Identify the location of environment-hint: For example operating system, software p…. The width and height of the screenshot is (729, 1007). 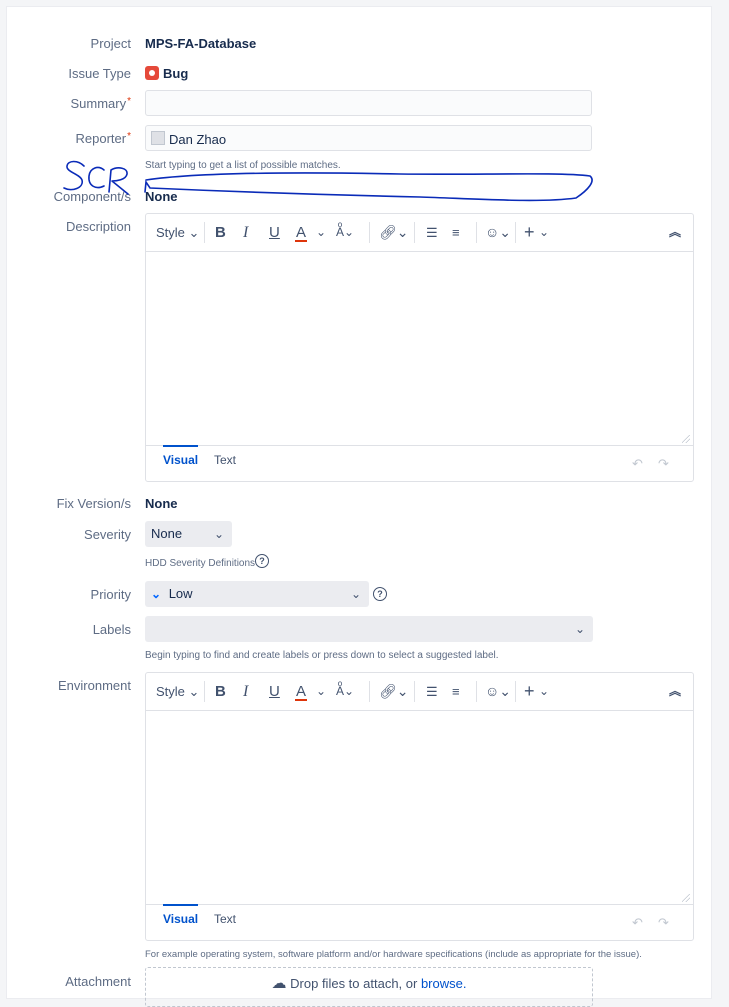
(393, 954).